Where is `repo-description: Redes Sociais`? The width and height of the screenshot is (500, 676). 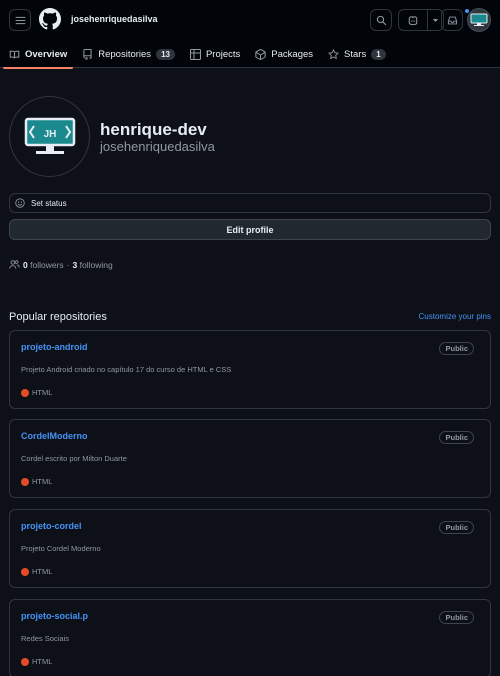
repo-description: Redes Sociais is located at coordinates (45, 638).